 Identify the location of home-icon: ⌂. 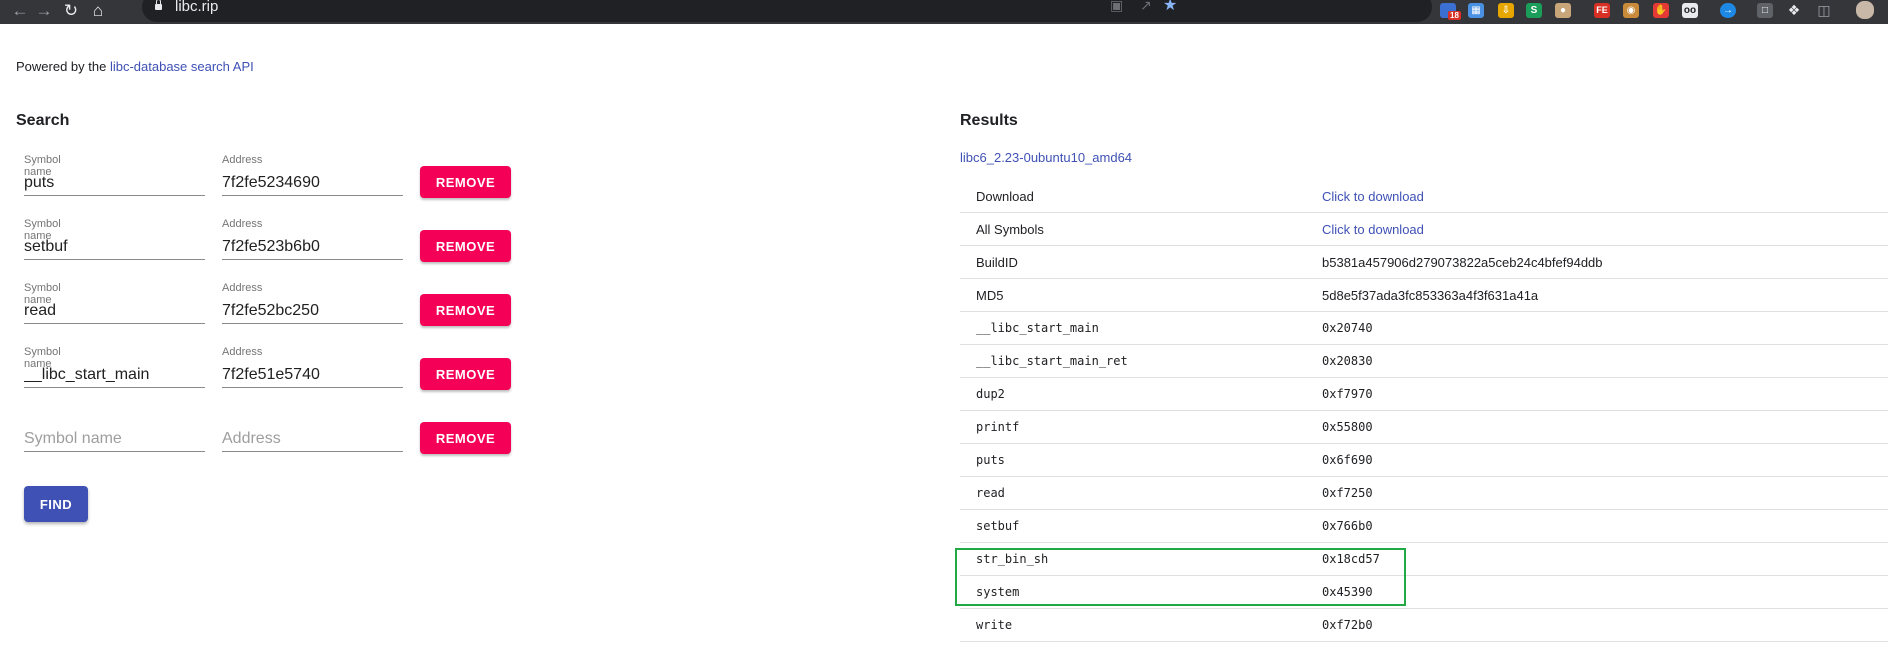
(98, 10).